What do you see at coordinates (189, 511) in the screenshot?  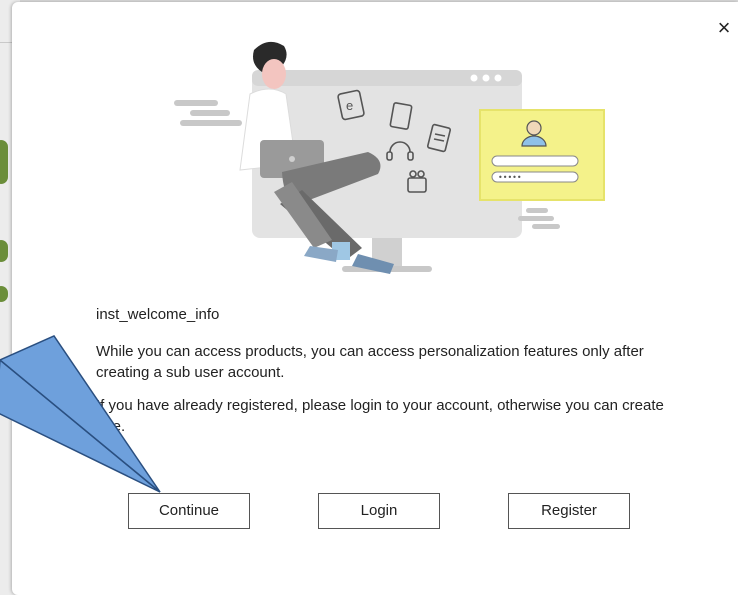 I see `continue-button: Continue` at bounding box center [189, 511].